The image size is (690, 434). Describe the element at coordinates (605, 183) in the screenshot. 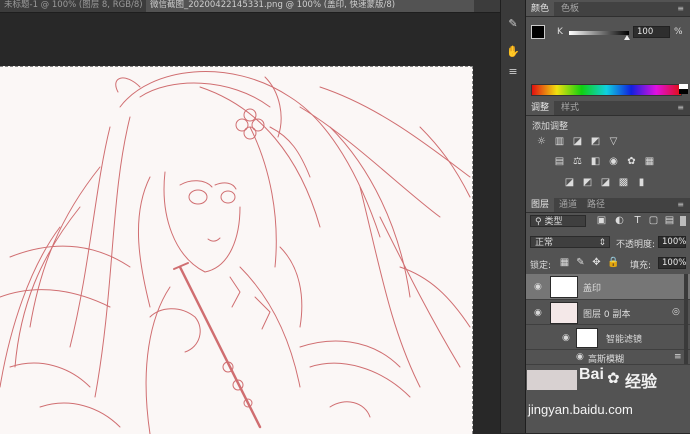

I see `threshold-icon: ◪` at that location.